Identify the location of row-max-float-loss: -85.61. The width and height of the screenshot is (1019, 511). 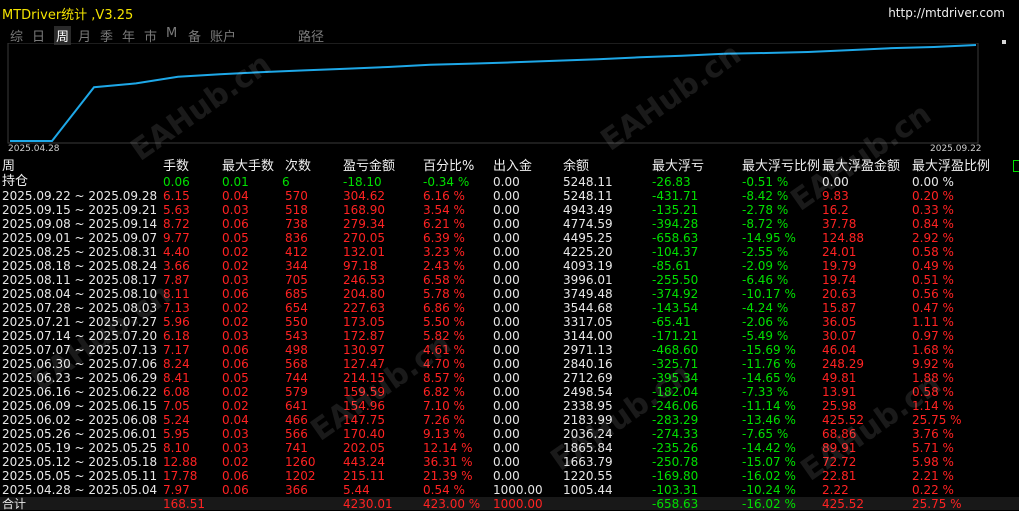
(671, 266).